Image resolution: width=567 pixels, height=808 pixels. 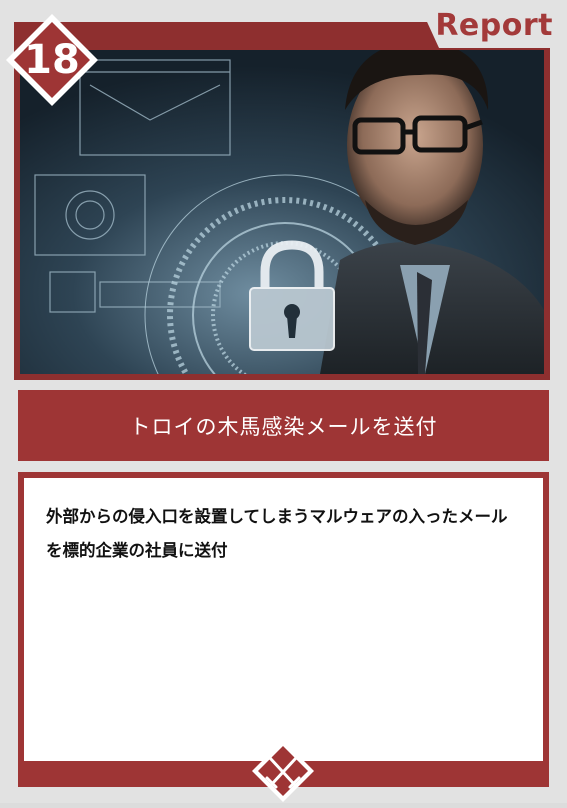 I want to click on card-number: 18, so click(x=52, y=60).